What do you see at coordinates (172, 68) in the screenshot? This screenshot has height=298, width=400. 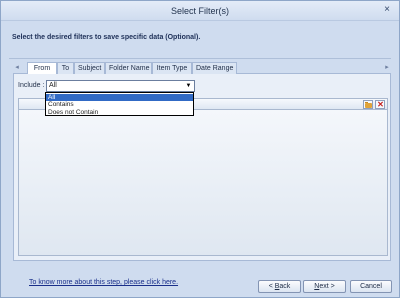 I see `tab-item-type: Item Type` at bounding box center [172, 68].